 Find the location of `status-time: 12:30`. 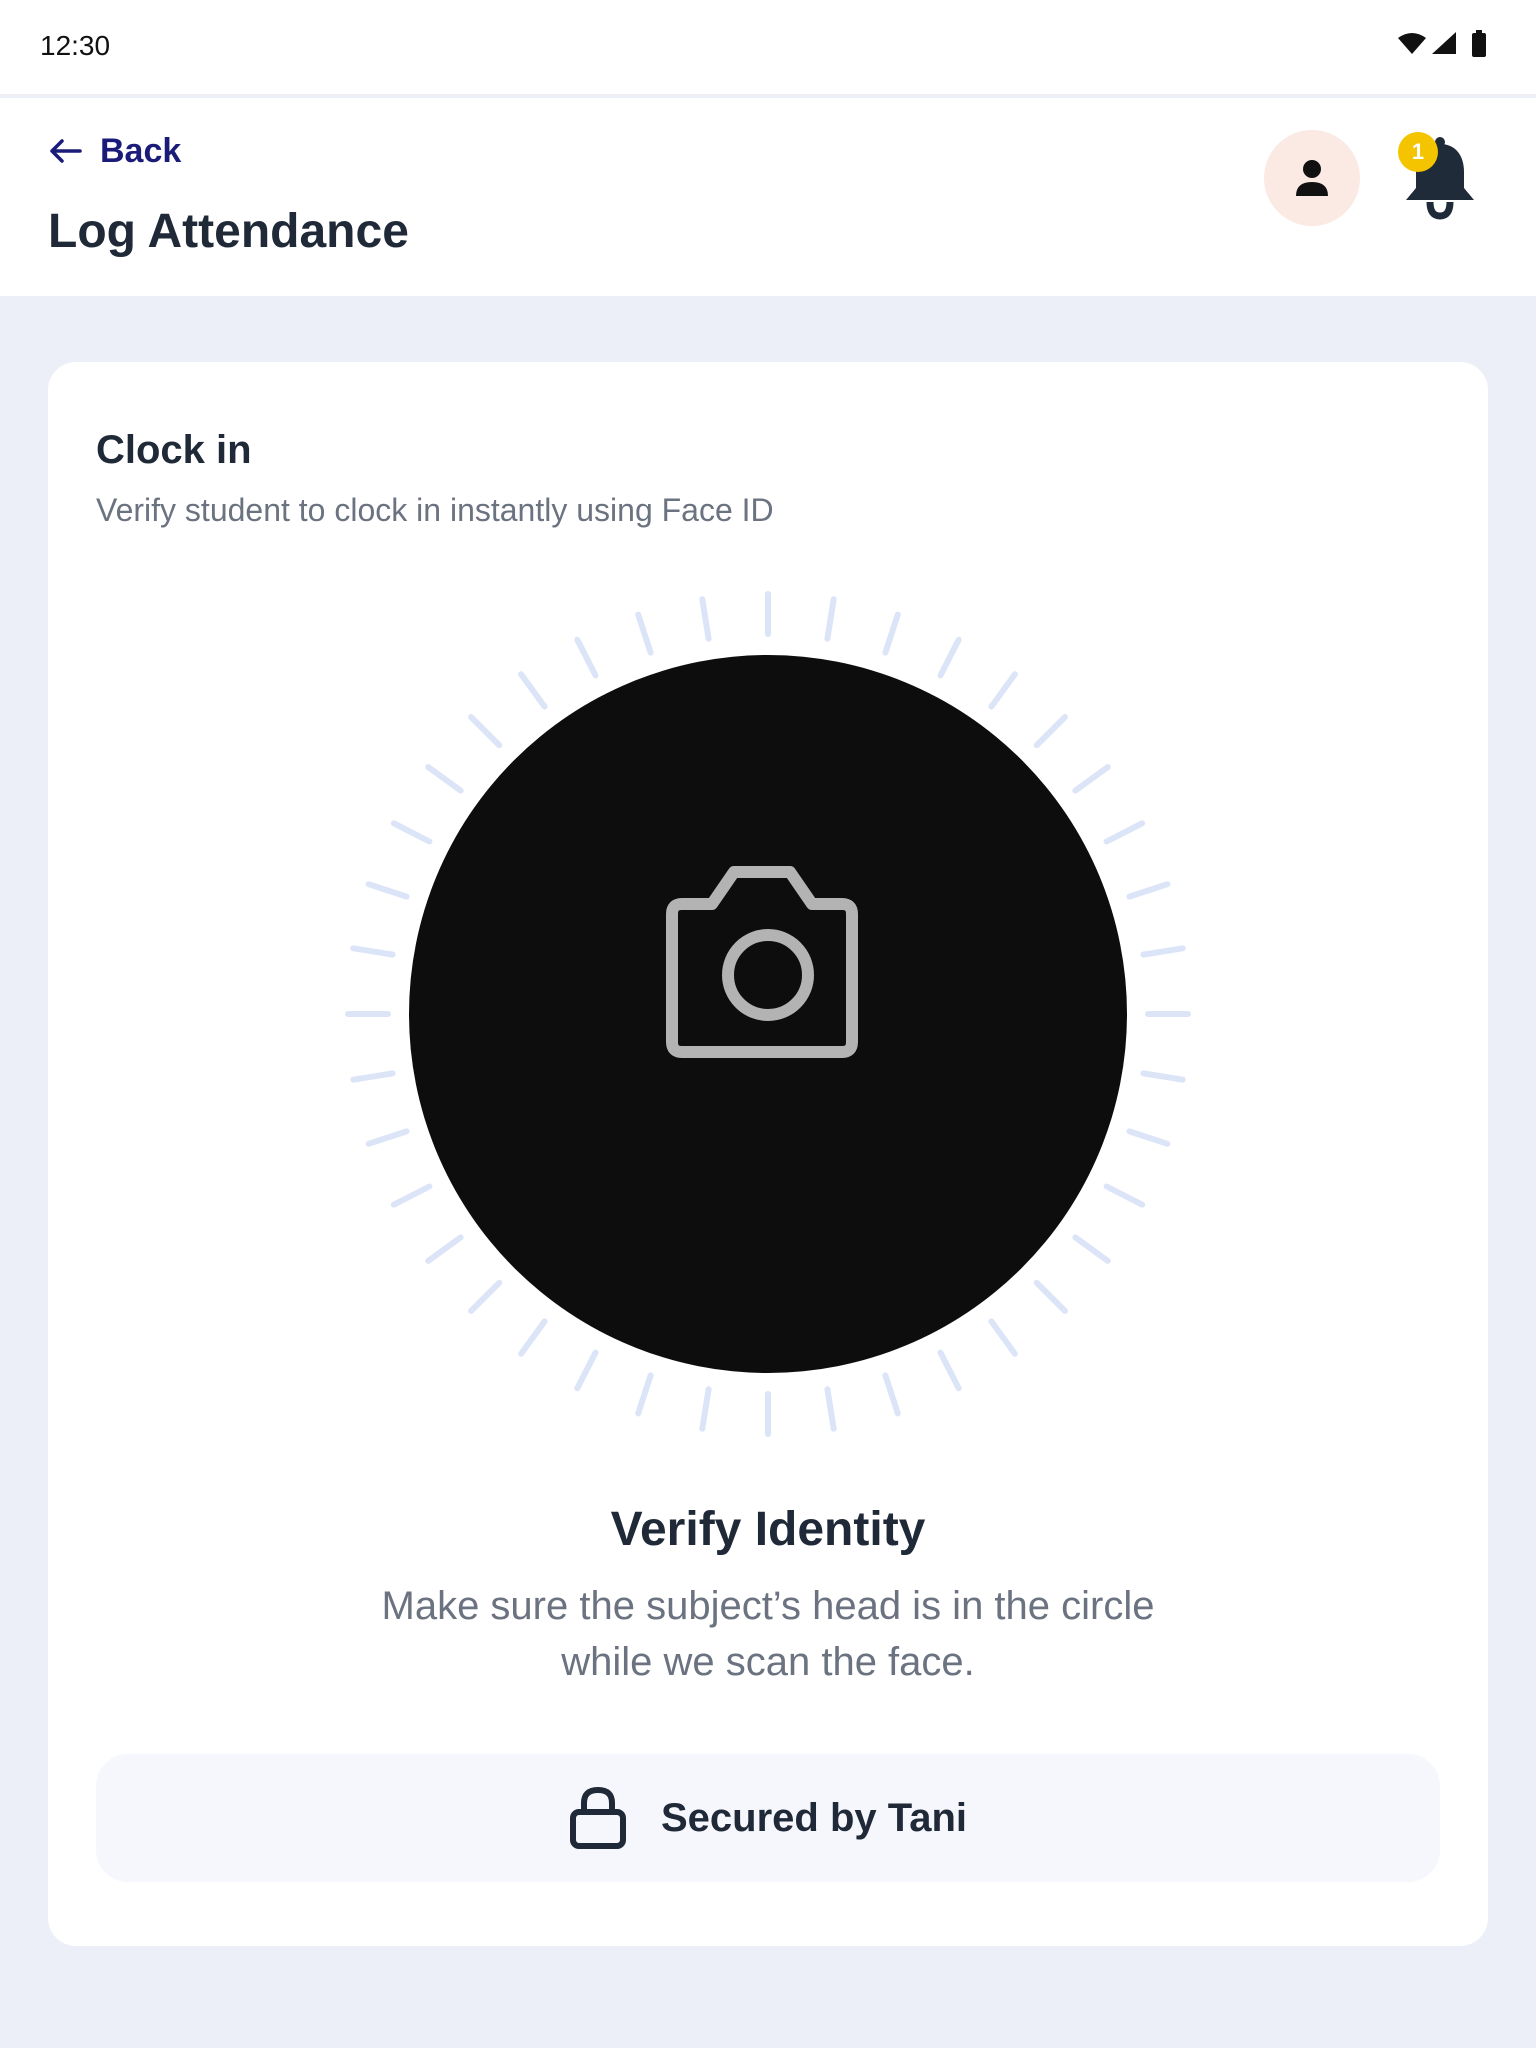

status-time: 12:30 is located at coordinates (75, 45).